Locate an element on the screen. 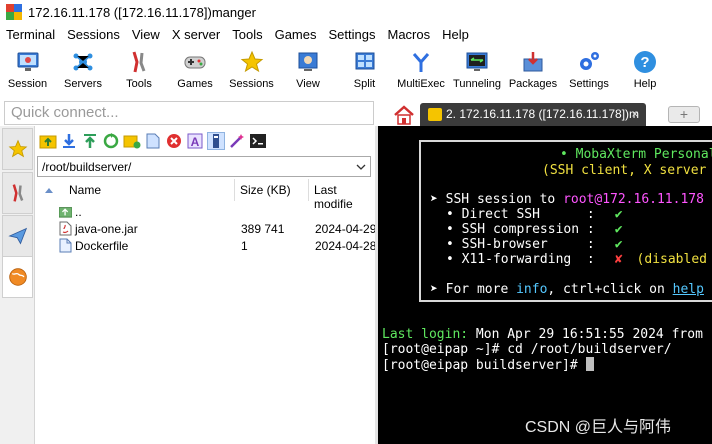 The height and width of the screenshot is (444, 712). gamepad-icon is located at coordinates (195, 62).